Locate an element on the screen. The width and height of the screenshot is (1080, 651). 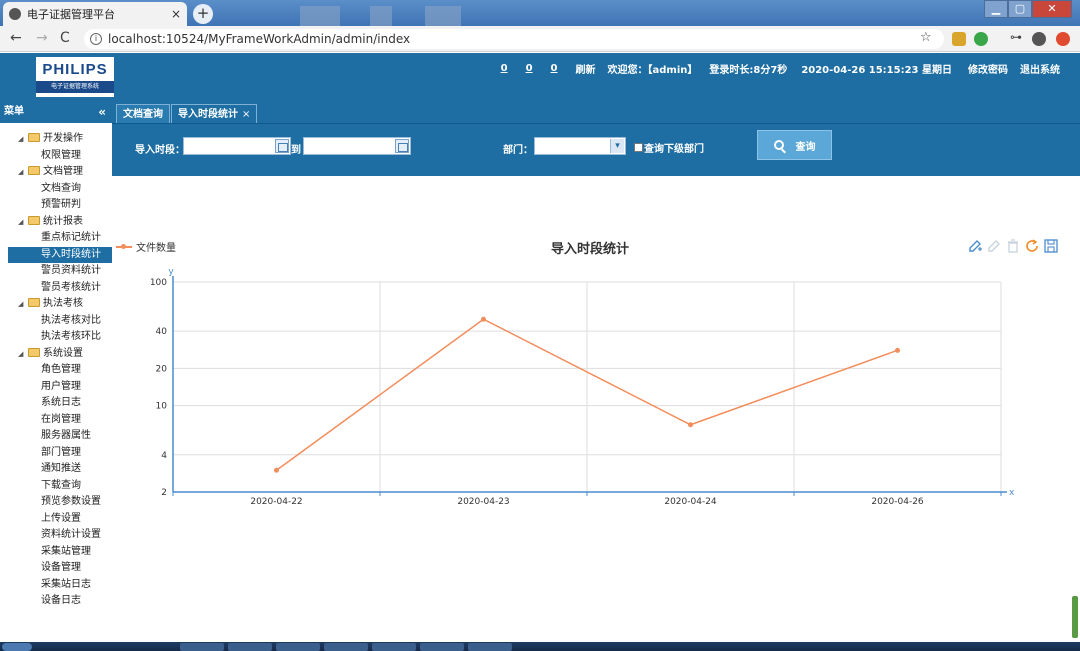
extension-icon is located at coordinates (959, 39).